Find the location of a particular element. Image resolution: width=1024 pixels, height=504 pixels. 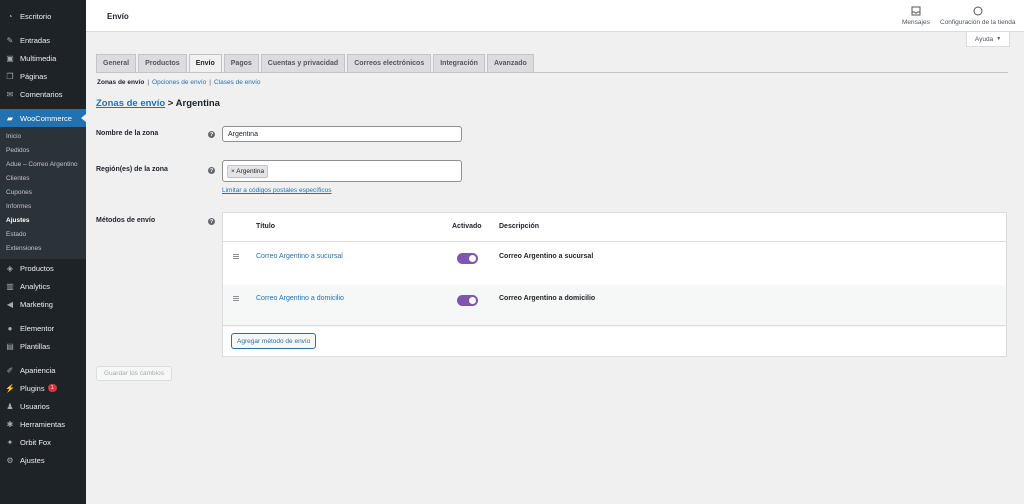

tab-divider is located at coordinates (552, 72).